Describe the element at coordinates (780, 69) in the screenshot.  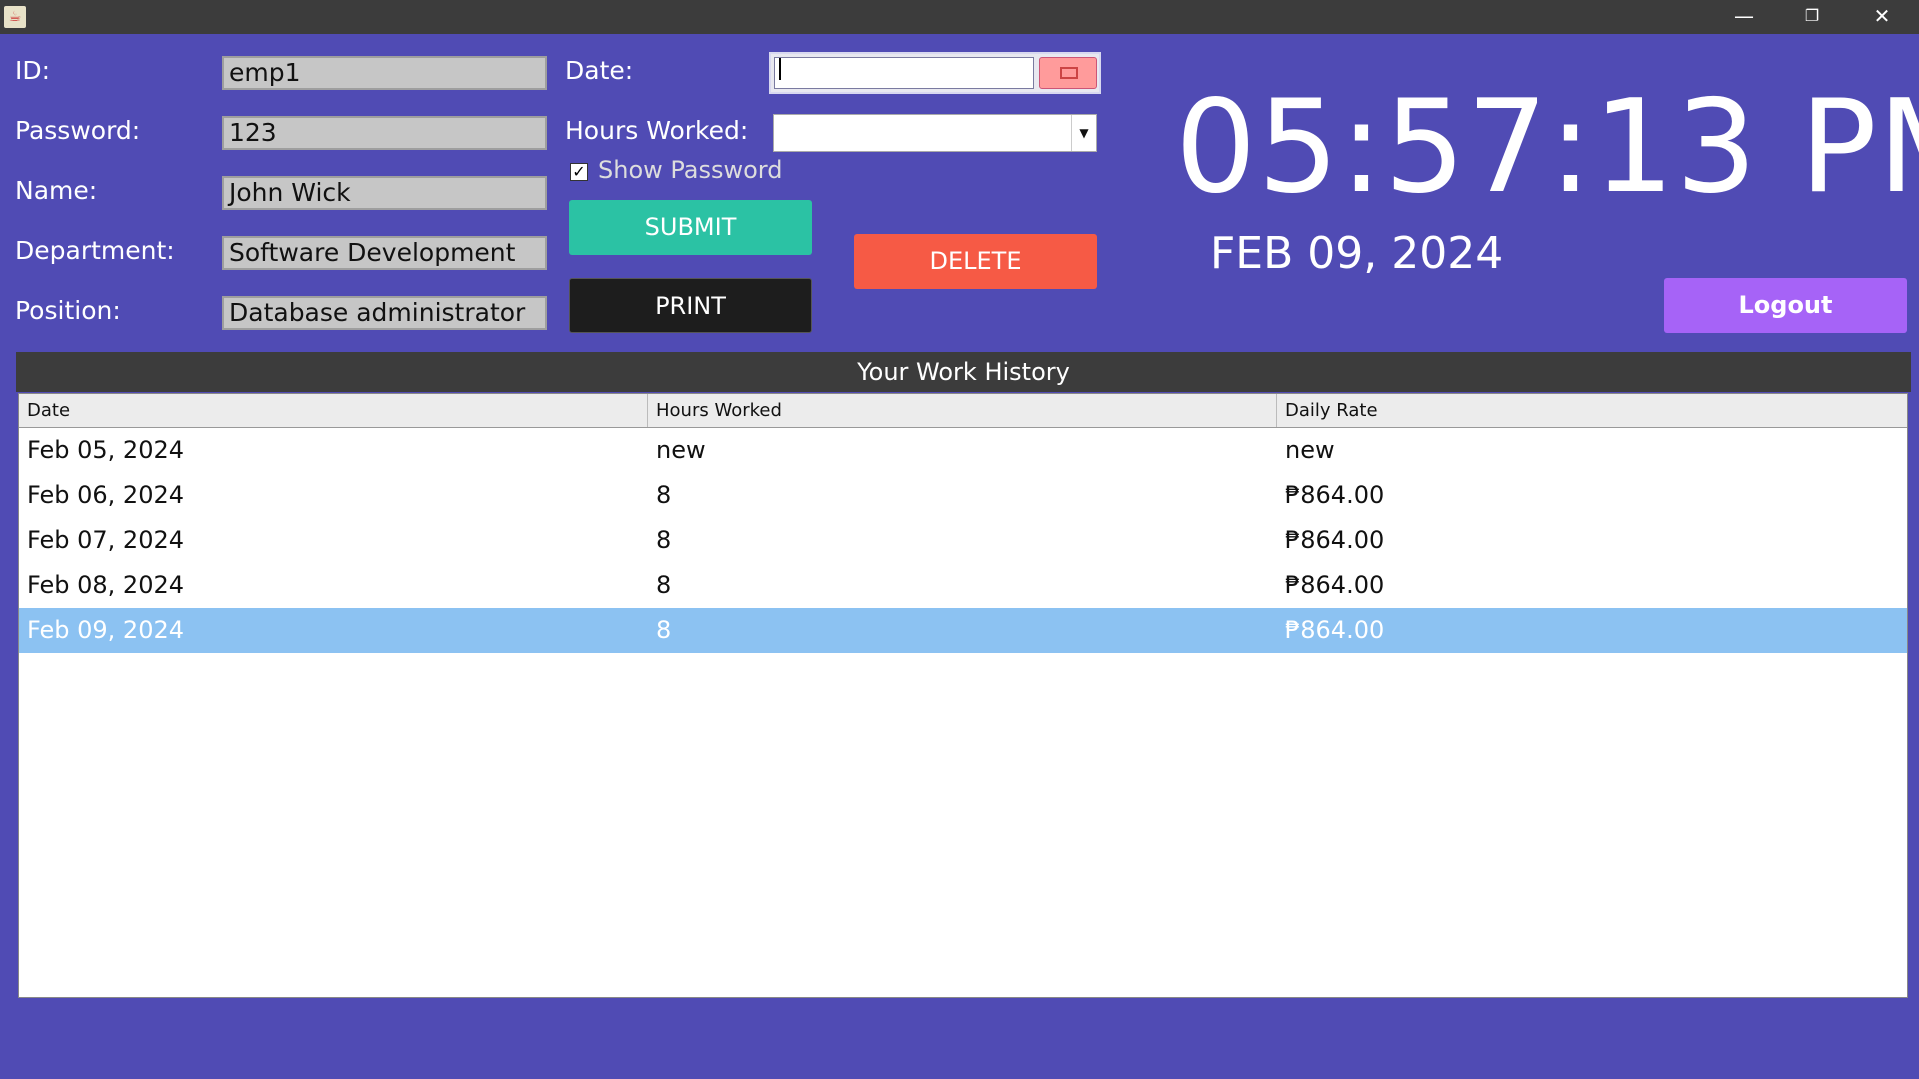
I see `text-caret` at that location.